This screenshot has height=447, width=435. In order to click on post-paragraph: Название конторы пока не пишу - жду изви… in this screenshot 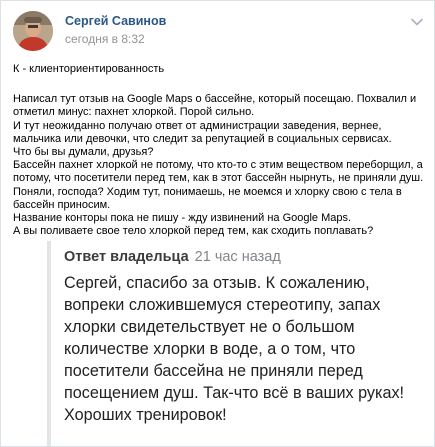, I will do `click(182, 218)`.